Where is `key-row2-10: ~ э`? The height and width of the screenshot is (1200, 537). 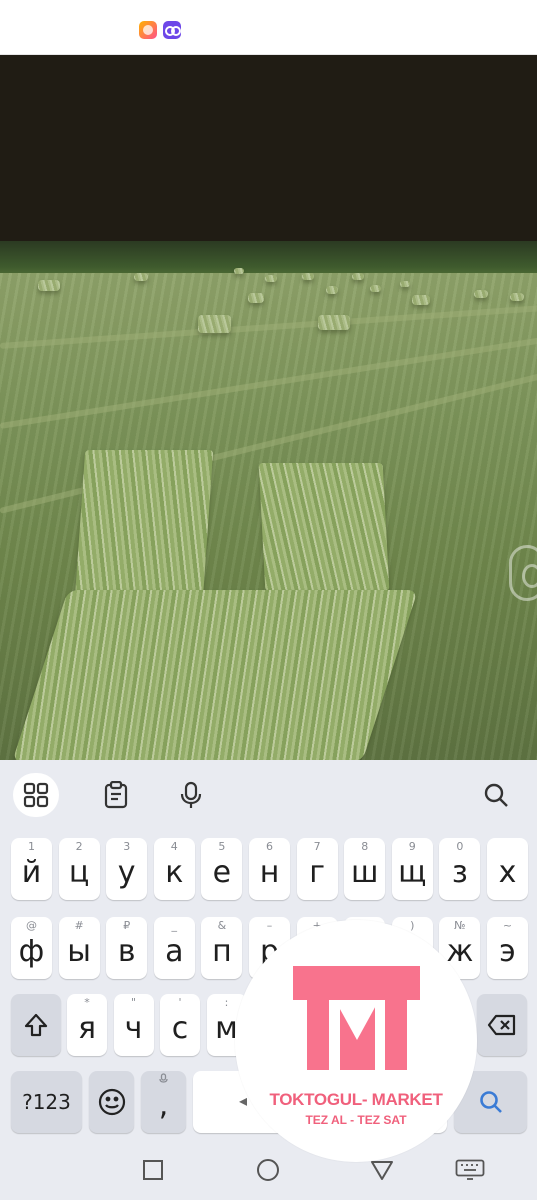
key-row2-10: ~ э is located at coordinates (507, 948).